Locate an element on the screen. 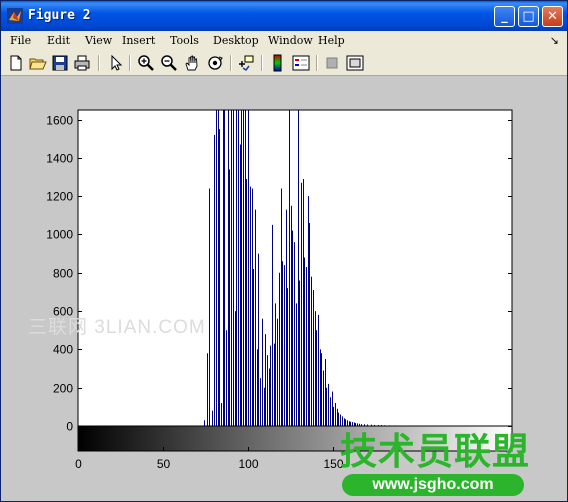 Image resolution: width=568 pixels, height=502 pixels. menu-view: View is located at coordinates (98, 40).